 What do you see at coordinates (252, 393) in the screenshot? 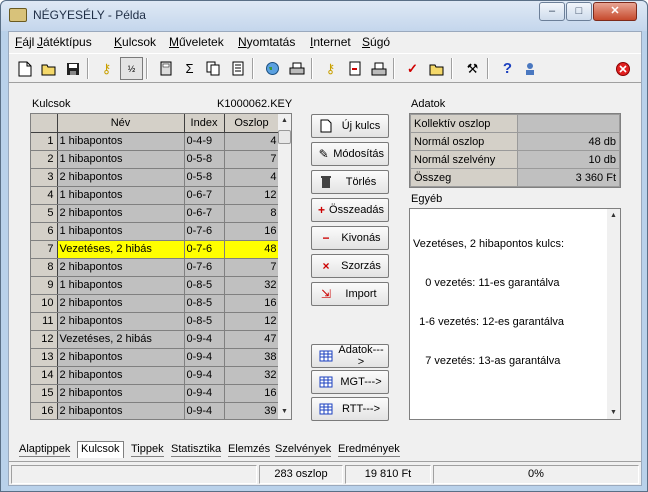
I see `cell-oszlop: 16` at bounding box center [252, 393].